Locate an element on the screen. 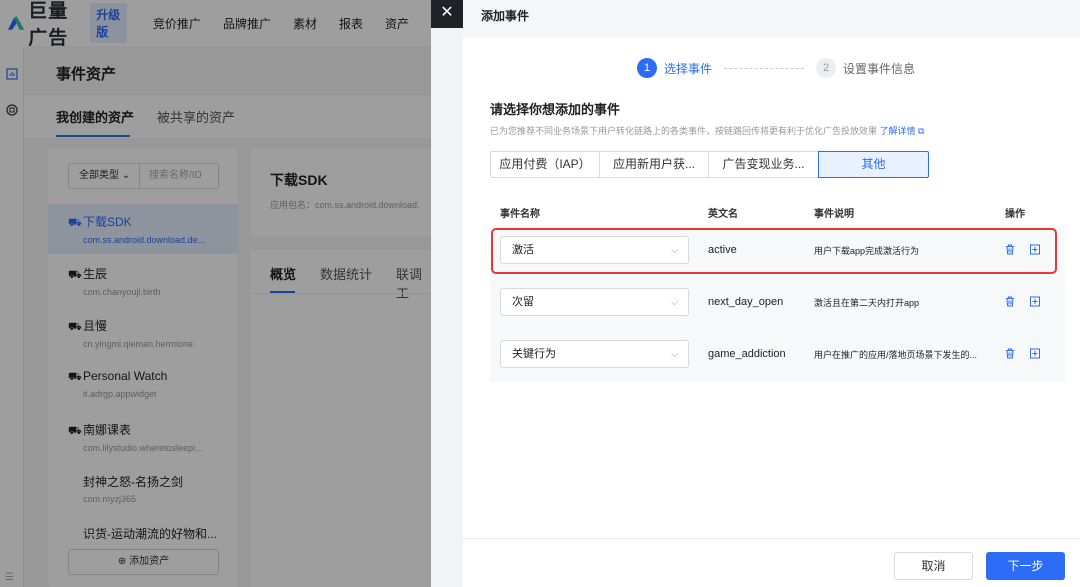  step-1-label: 选择事件 is located at coordinates (688, 68).